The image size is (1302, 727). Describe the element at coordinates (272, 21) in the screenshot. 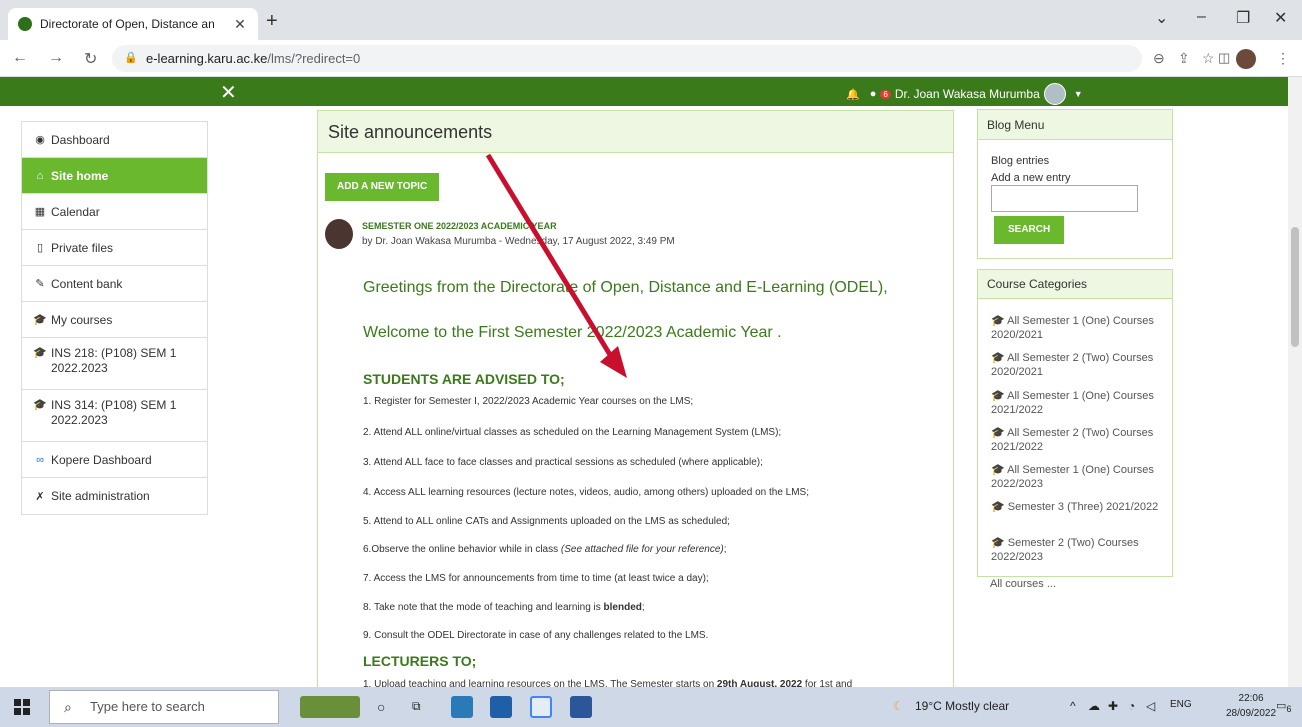

I see `new-tab-icon: +` at that location.